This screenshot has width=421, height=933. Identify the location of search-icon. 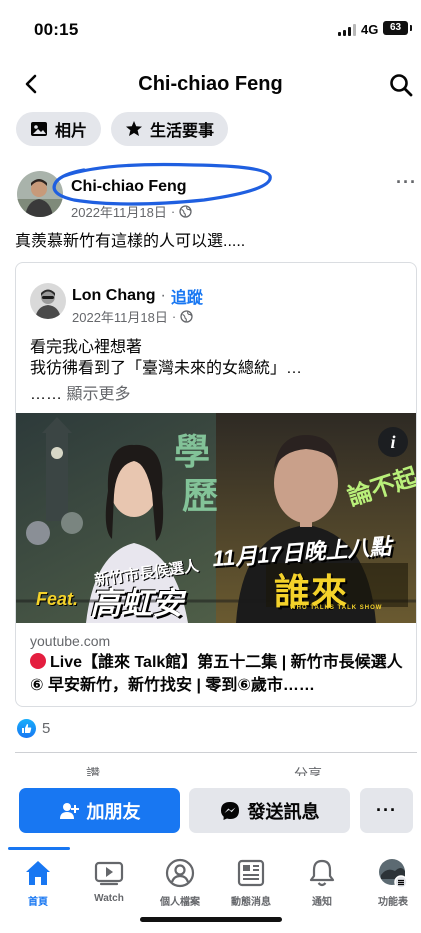
(401, 85).